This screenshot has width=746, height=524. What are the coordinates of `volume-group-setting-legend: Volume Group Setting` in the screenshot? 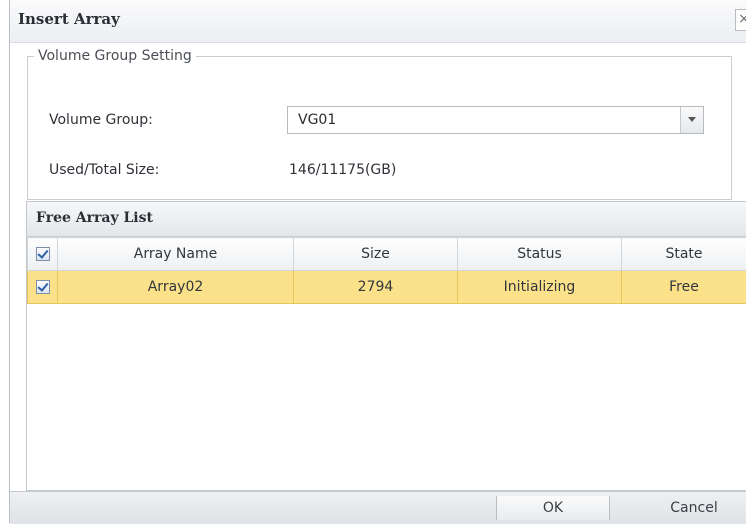 It's located at (115, 56).